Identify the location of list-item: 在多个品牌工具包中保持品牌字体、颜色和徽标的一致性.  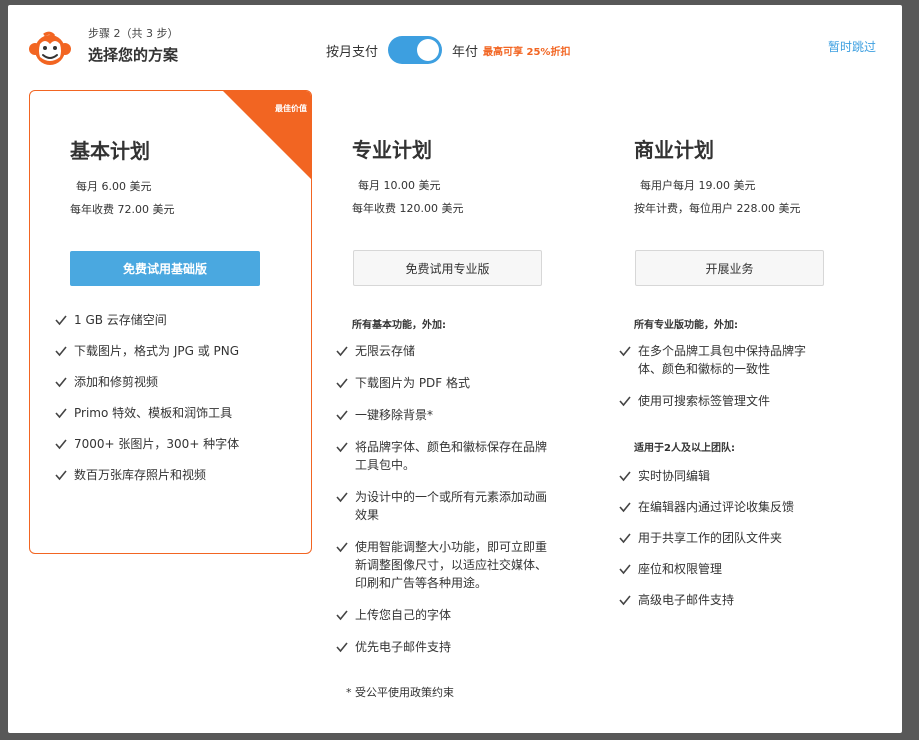
(720, 360).